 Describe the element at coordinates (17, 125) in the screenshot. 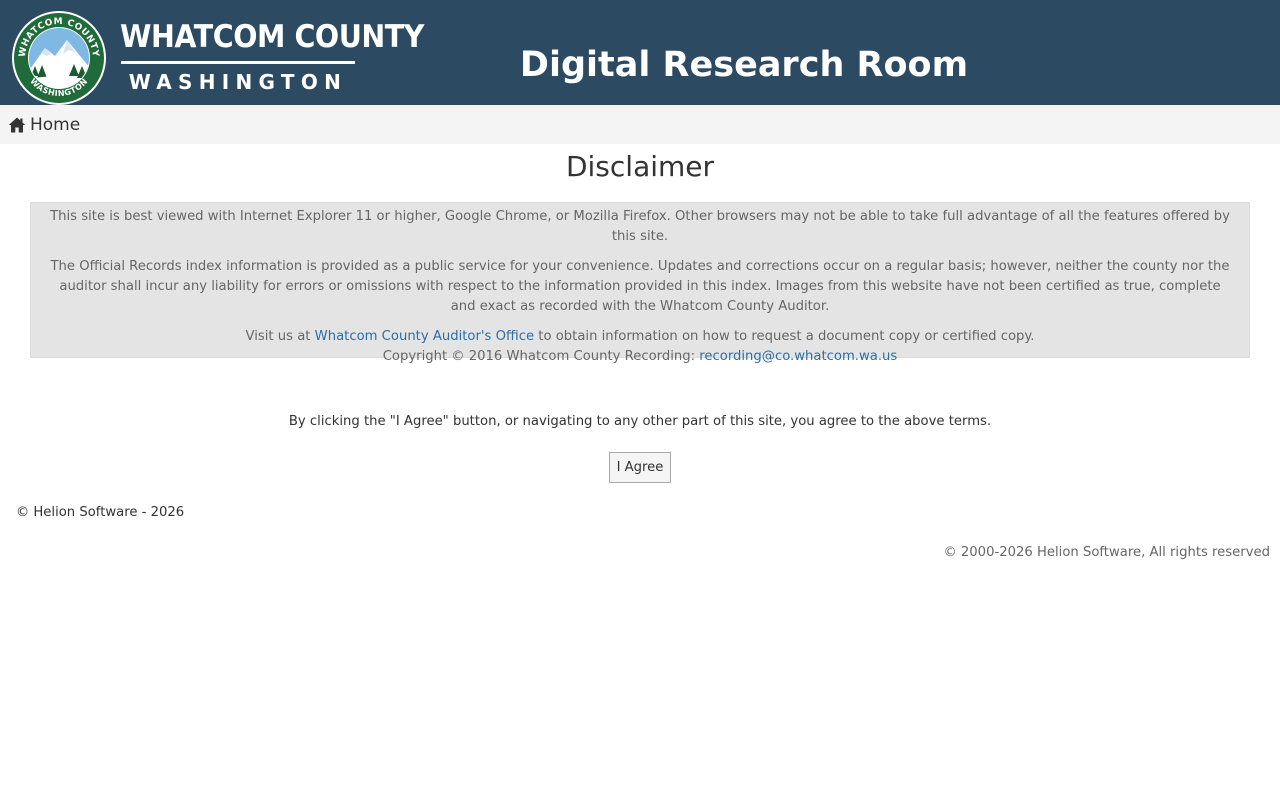

I see `home-icon` at that location.